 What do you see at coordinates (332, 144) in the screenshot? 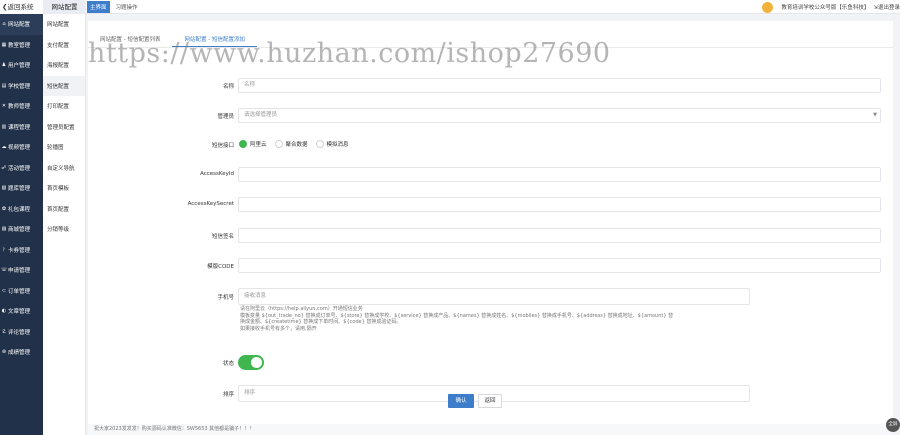
I see `radio-mock: 模拟消息` at bounding box center [332, 144].